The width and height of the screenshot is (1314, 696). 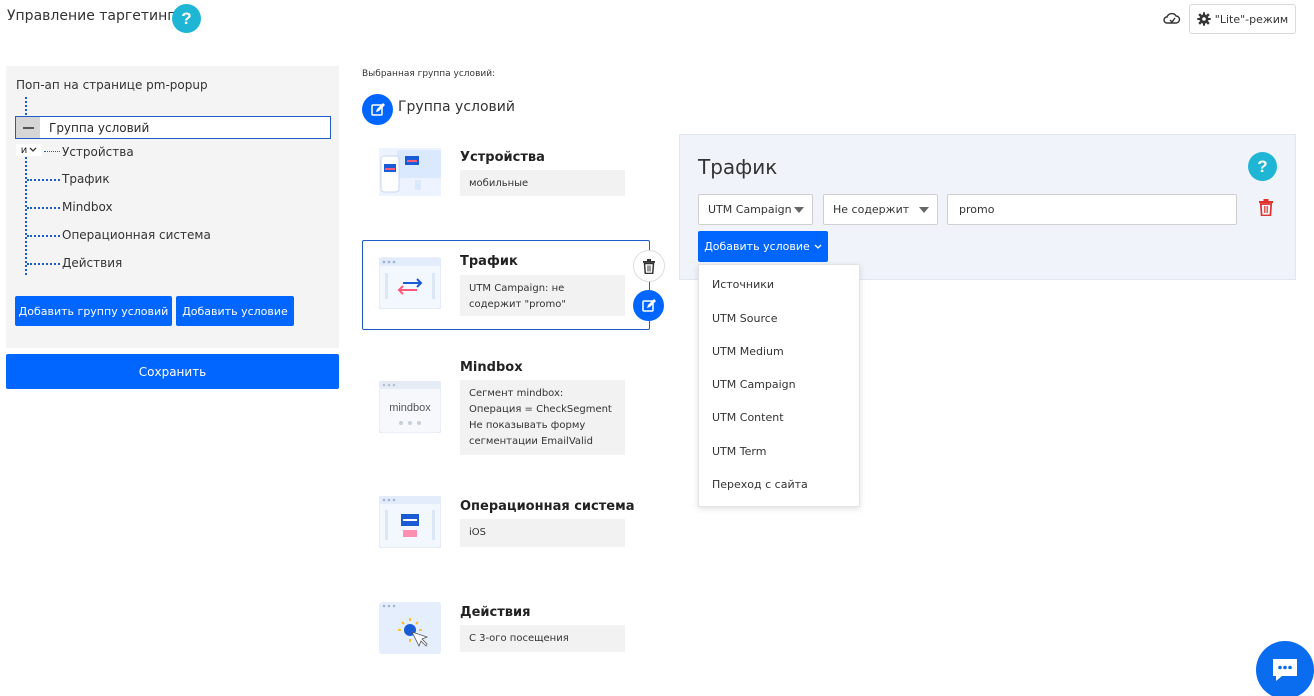 I want to click on devices-icon, so click(x=410, y=172).